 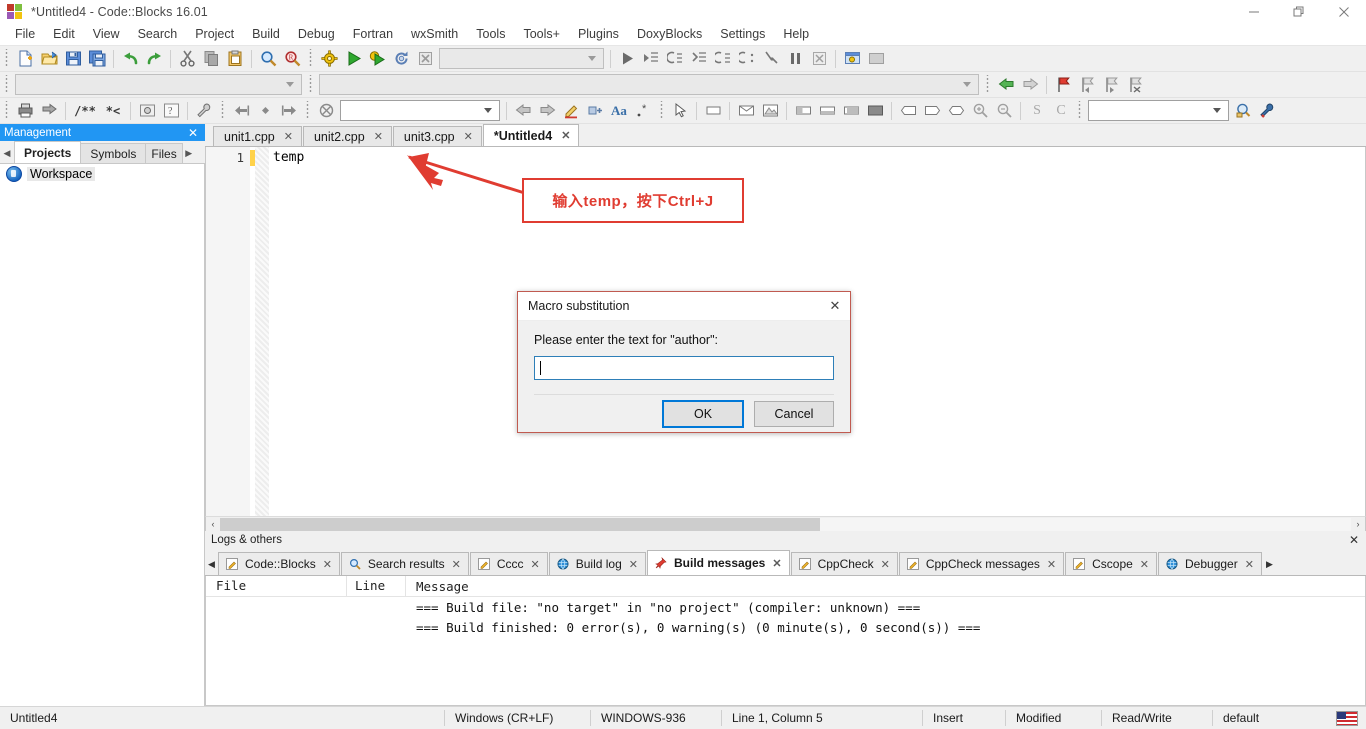 What do you see at coordinates (795, 58) in the screenshot?
I see `break-debugger-icon` at bounding box center [795, 58].